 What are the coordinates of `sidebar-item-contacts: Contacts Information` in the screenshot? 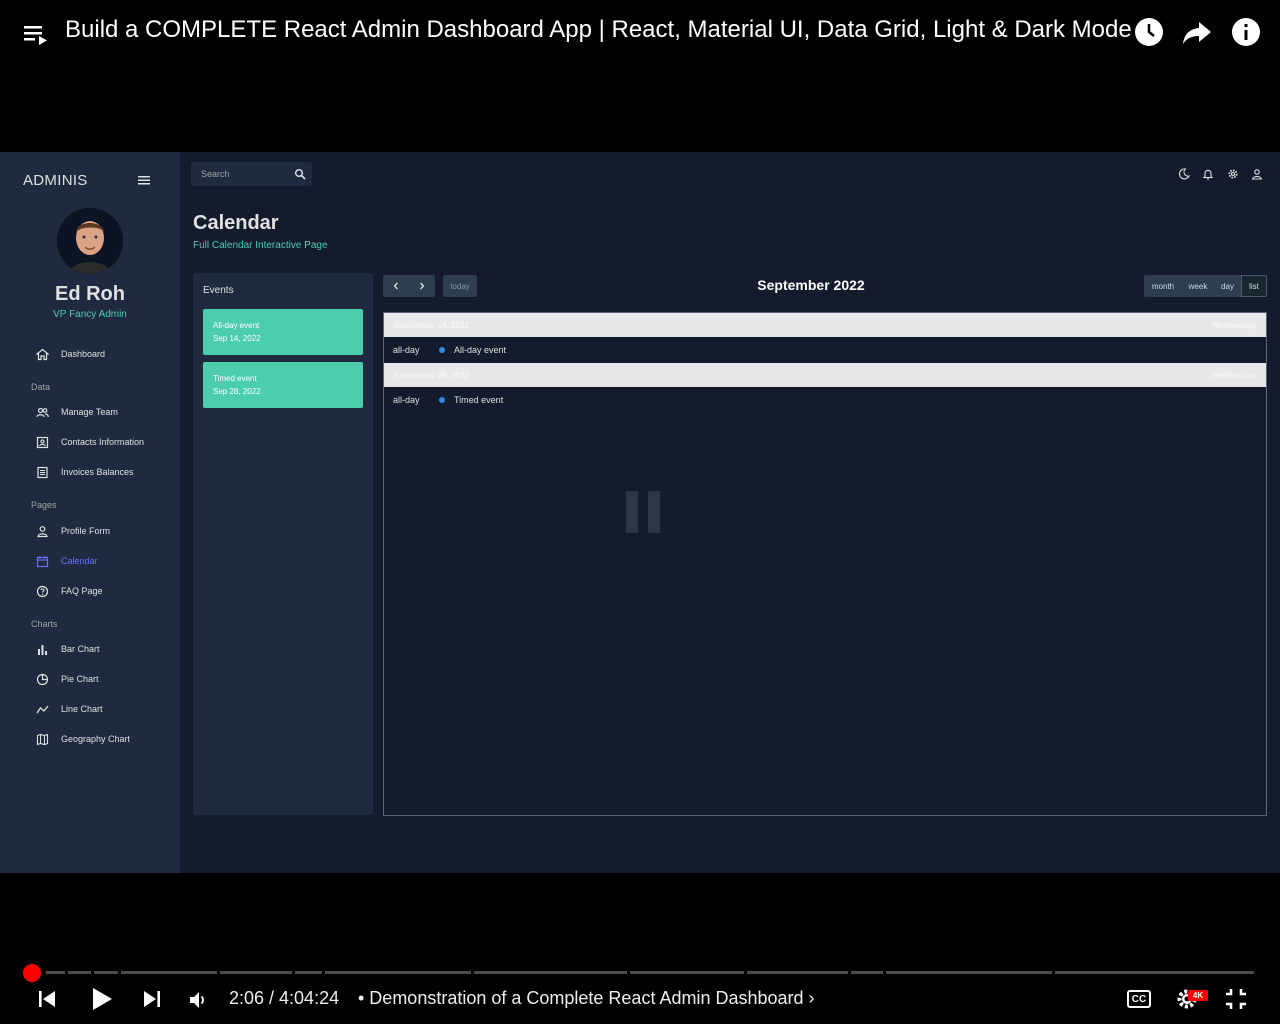 It's located at (90, 442).